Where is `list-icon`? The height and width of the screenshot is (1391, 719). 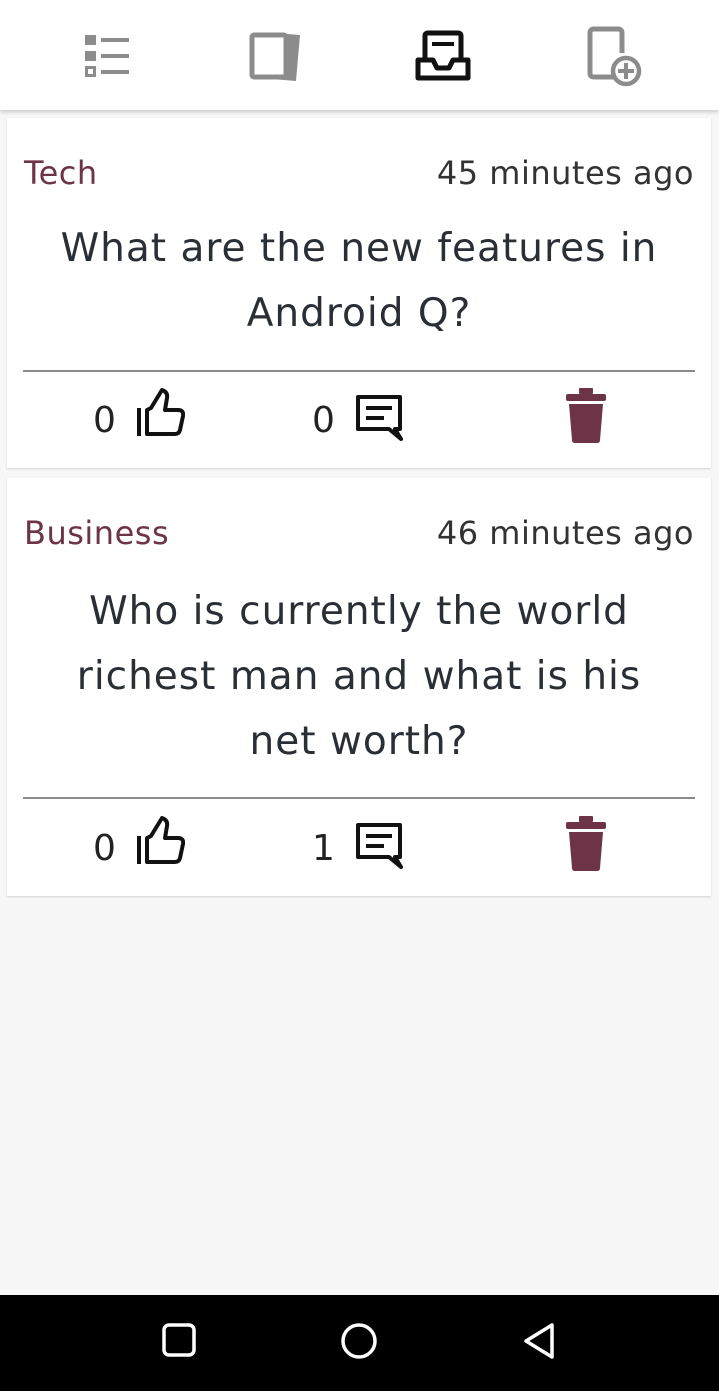
list-icon is located at coordinates (107, 56).